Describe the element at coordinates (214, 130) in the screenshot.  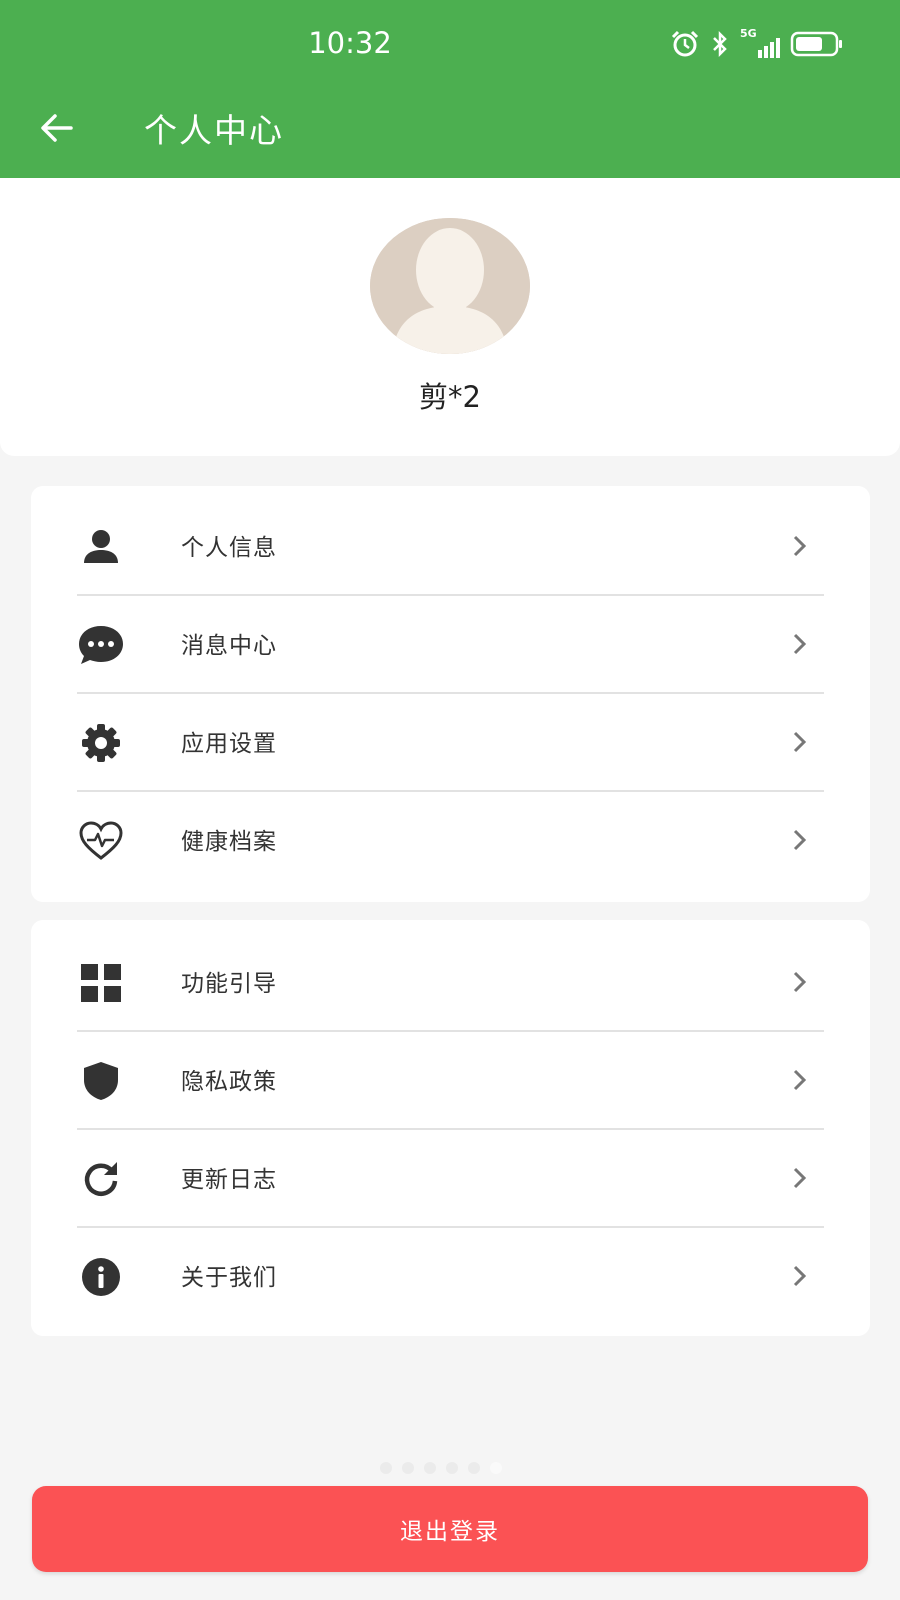
I see `page-title: 个人中心` at that location.